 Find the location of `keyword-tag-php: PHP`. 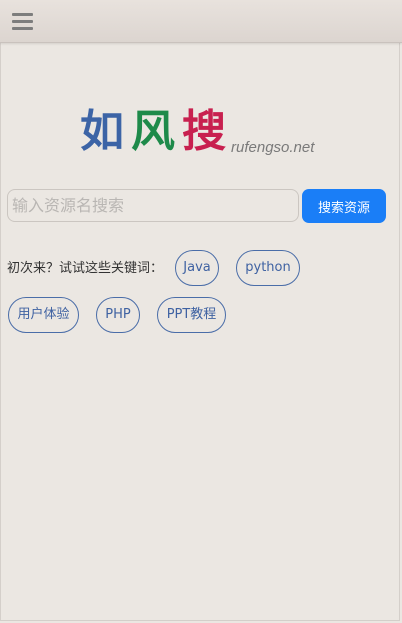

keyword-tag-php: PHP is located at coordinates (118, 315).